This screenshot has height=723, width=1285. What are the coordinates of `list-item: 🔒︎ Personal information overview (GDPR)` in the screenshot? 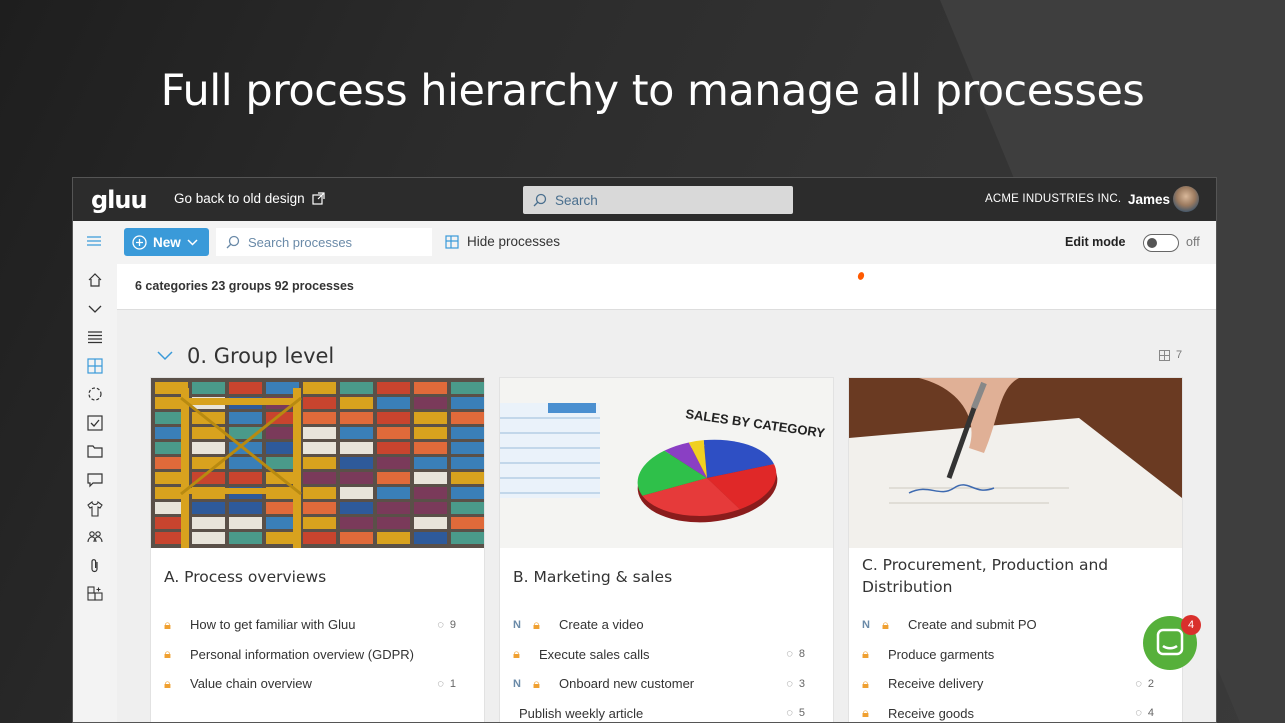 It's located at (319, 655).